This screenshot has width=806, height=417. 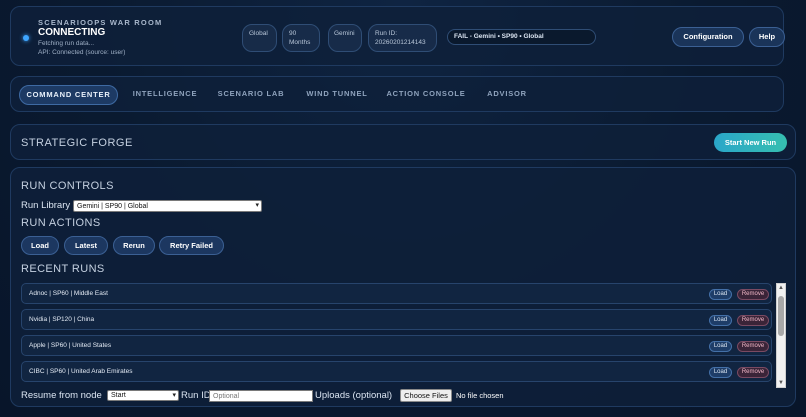 I want to click on resume-node-value: Start, so click(x=118, y=395).